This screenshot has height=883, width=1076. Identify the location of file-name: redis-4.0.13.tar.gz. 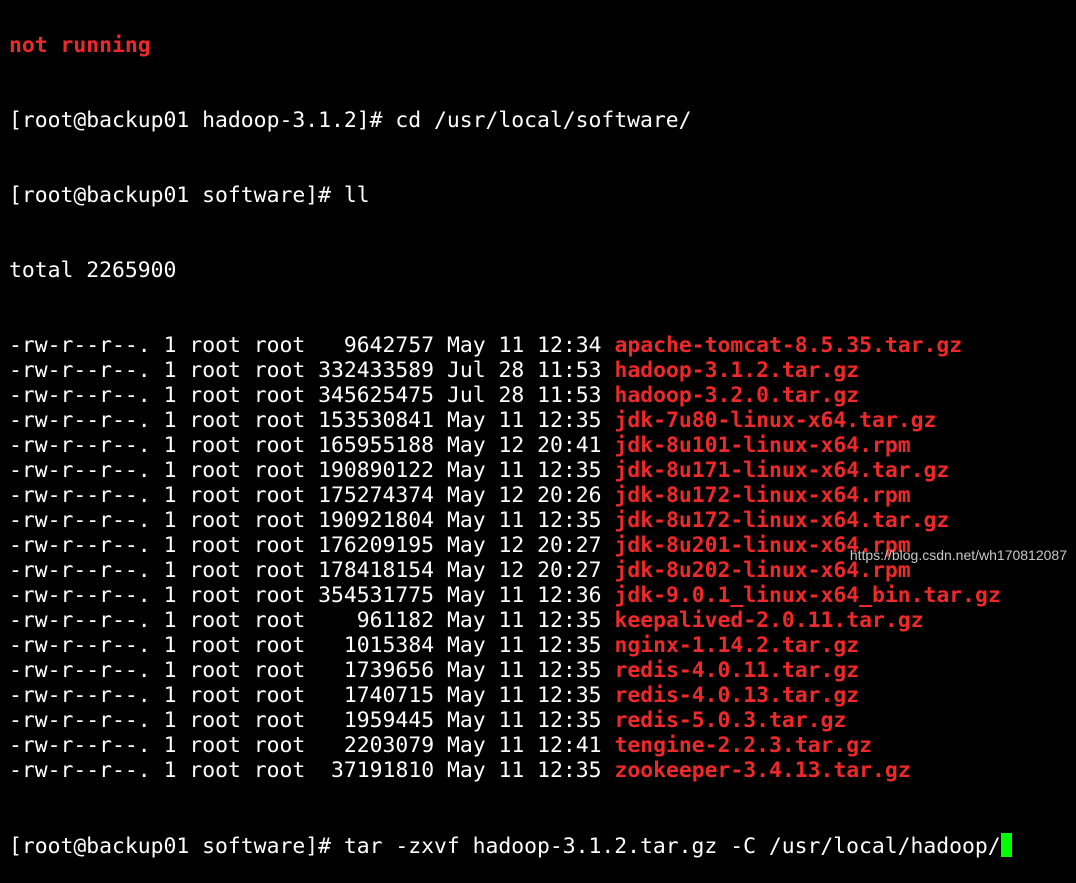
(737, 695).